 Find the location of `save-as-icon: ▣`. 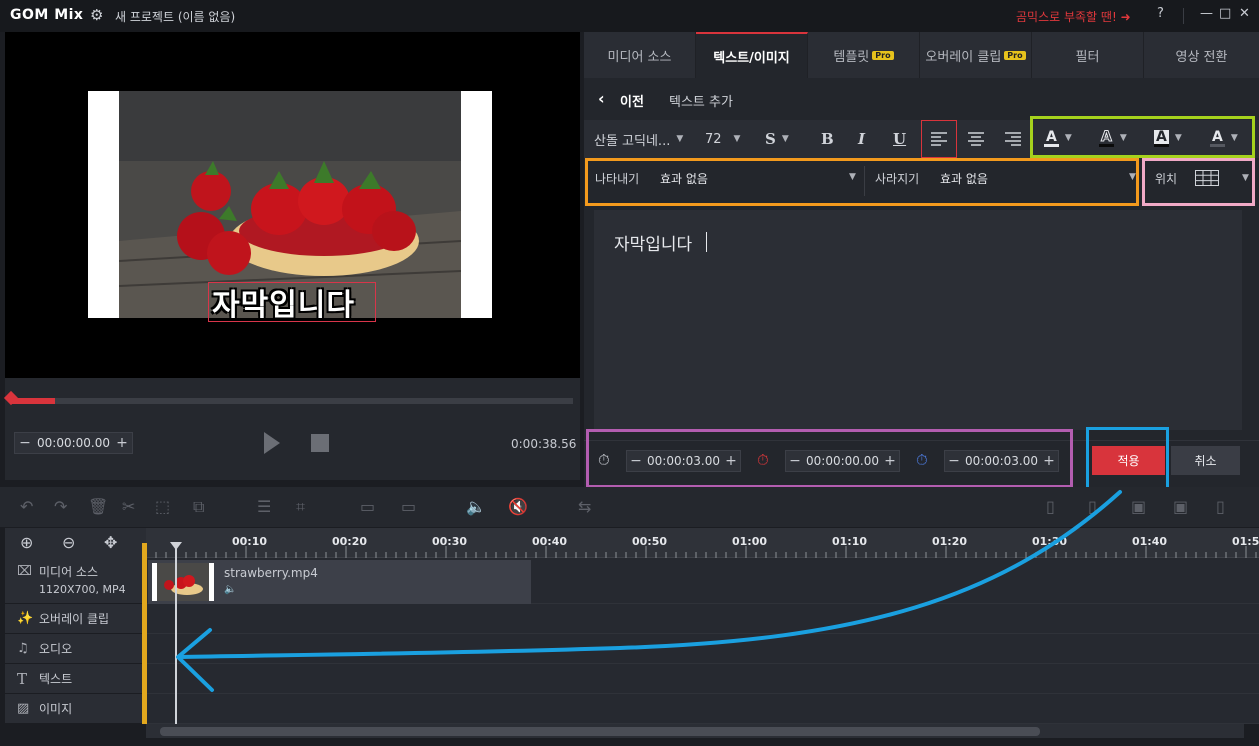

save-as-icon: ▣ is located at coordinates (1180, 506).